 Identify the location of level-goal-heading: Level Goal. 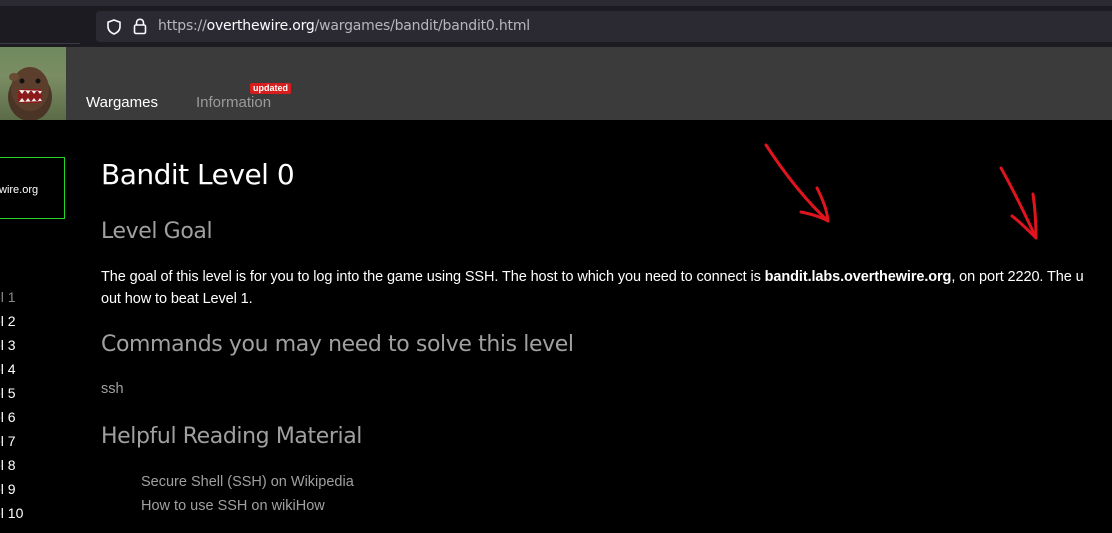
(157, 231).